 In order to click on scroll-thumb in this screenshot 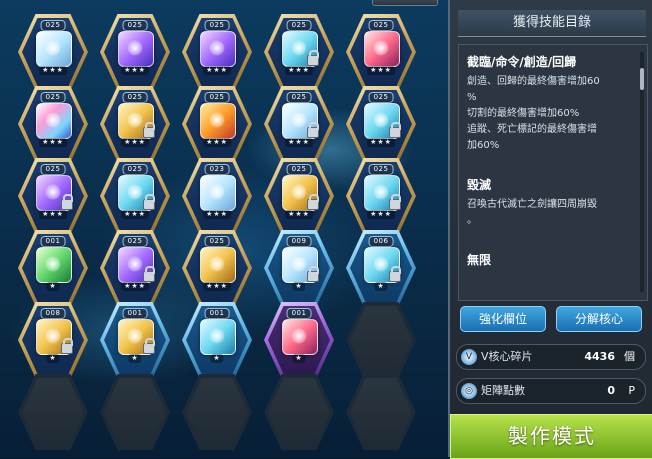, I will do `click(642, 79)`.